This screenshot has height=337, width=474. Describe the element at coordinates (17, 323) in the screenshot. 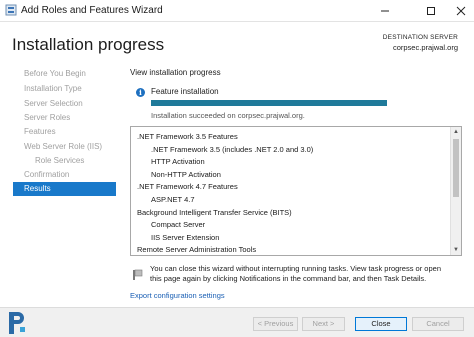

I see `prajwal-logo-icon` at that location.